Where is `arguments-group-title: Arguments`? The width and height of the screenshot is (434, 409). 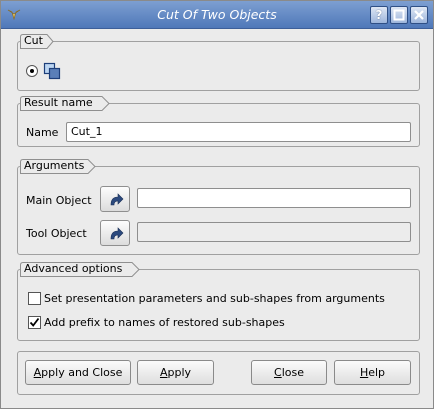 arguments-group-title: Arguments is located at coordinates (58, 166).